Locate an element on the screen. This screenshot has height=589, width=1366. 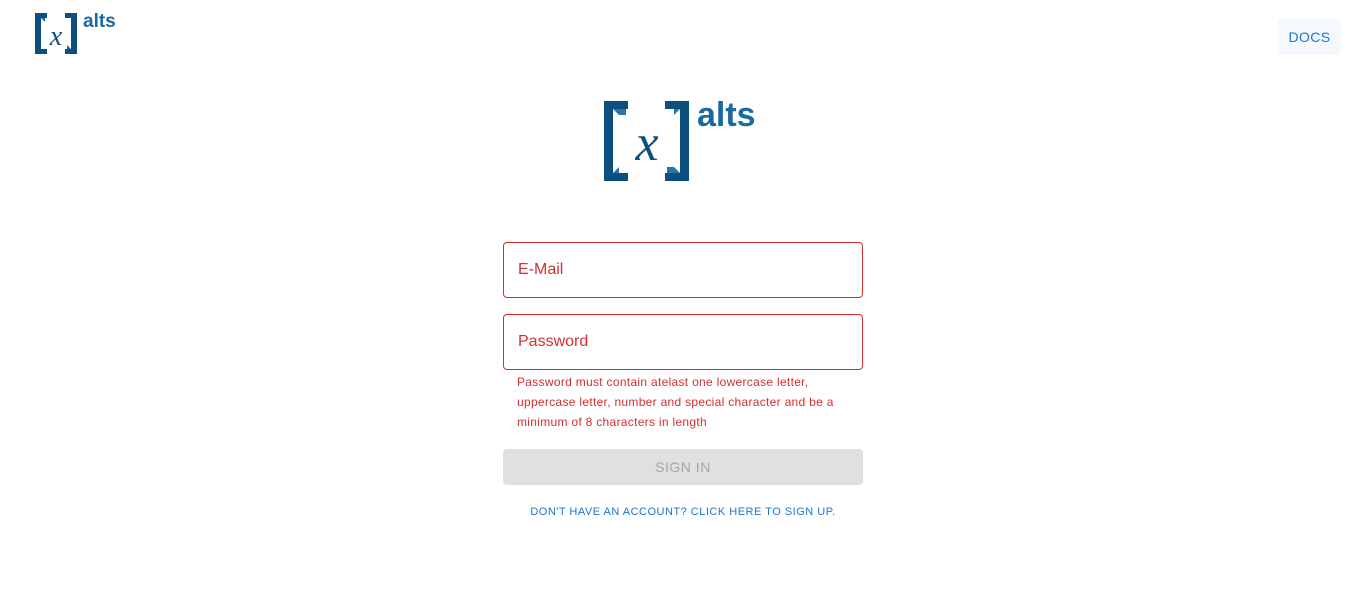
hero-logo: x alts is located at coordinates (685, 140).